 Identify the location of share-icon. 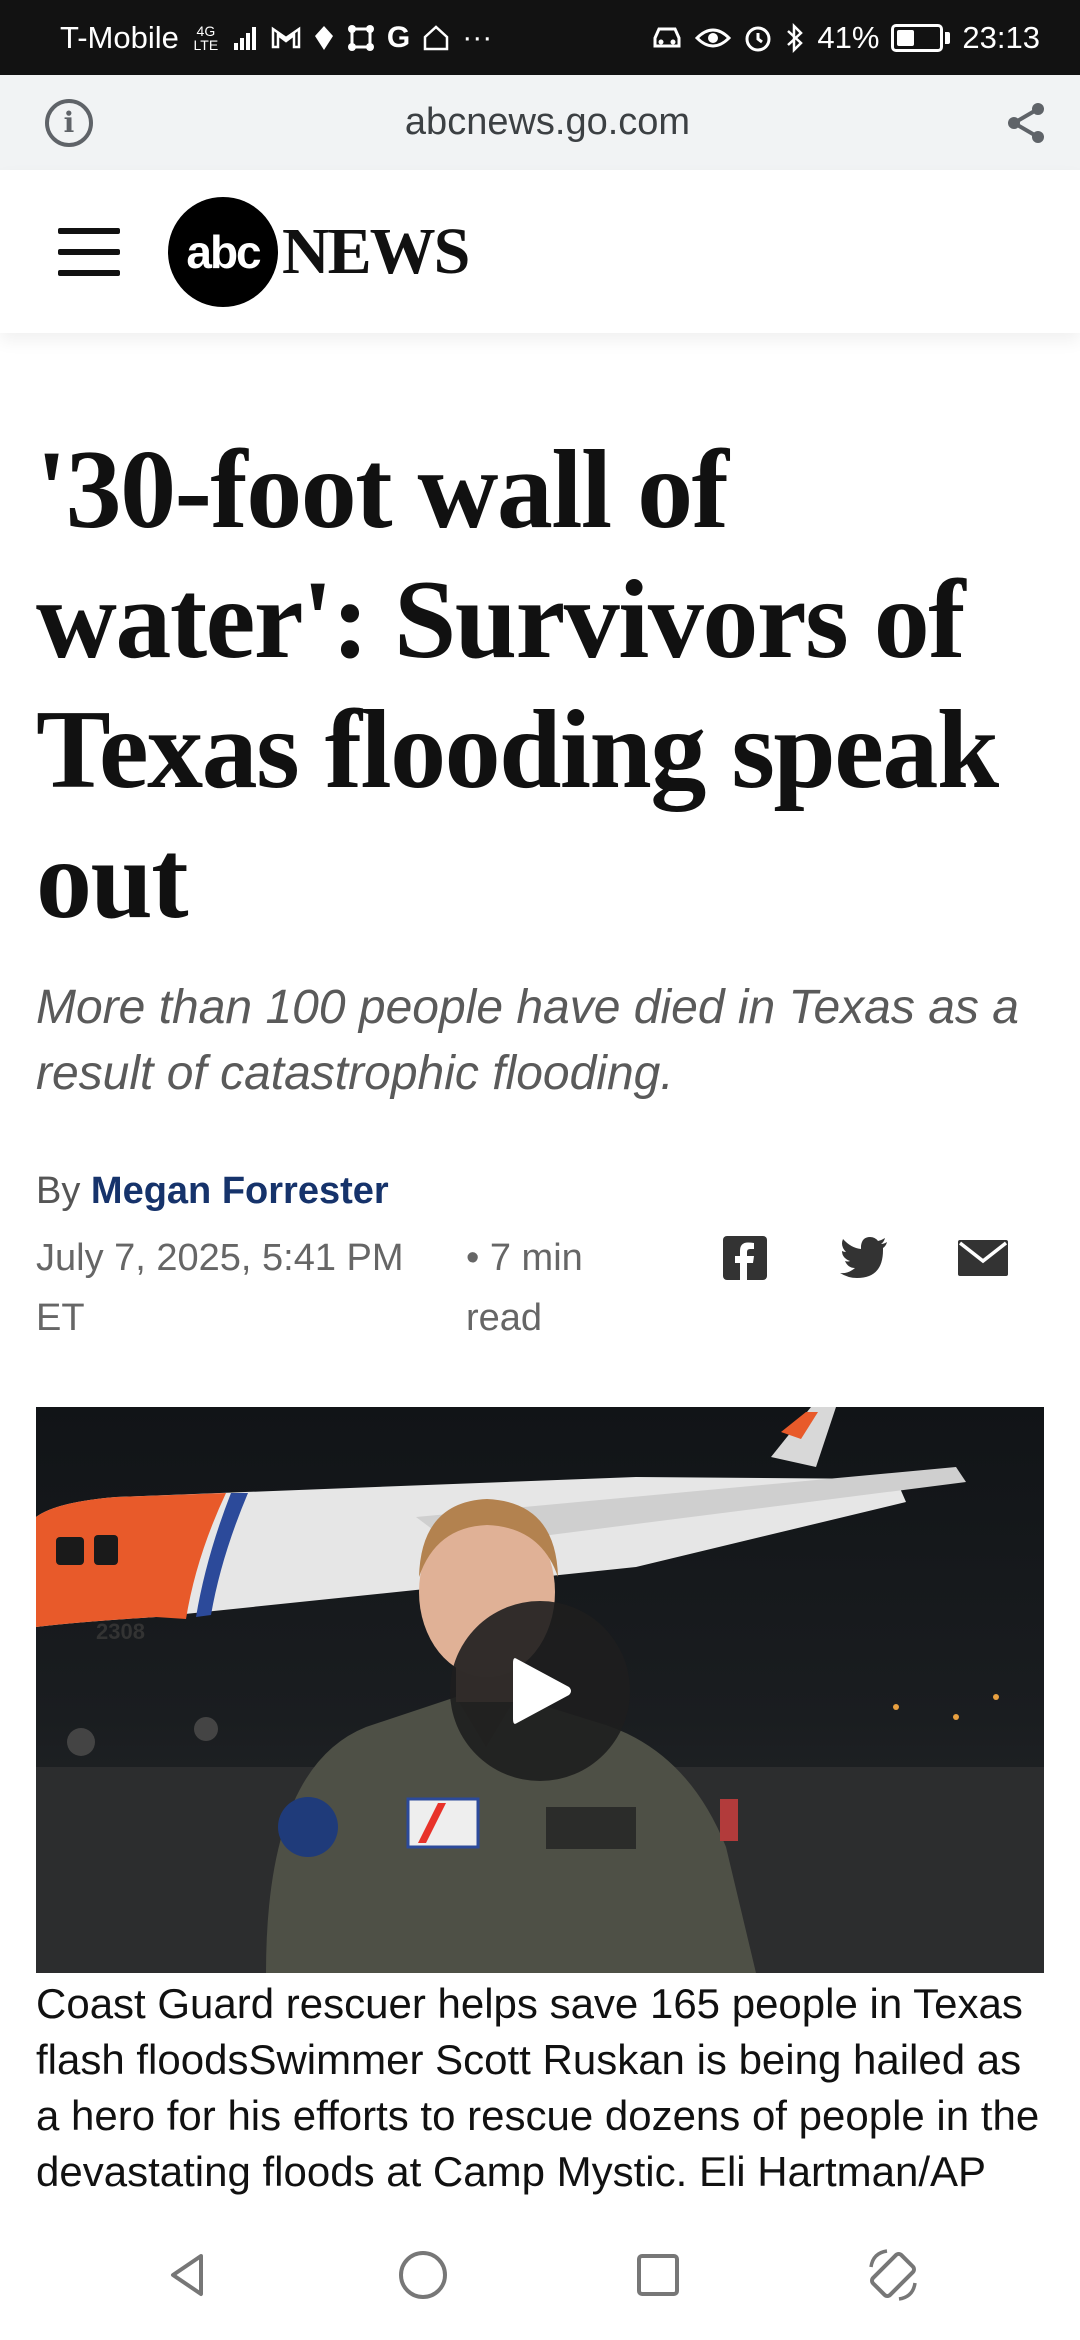
(1026, 123).